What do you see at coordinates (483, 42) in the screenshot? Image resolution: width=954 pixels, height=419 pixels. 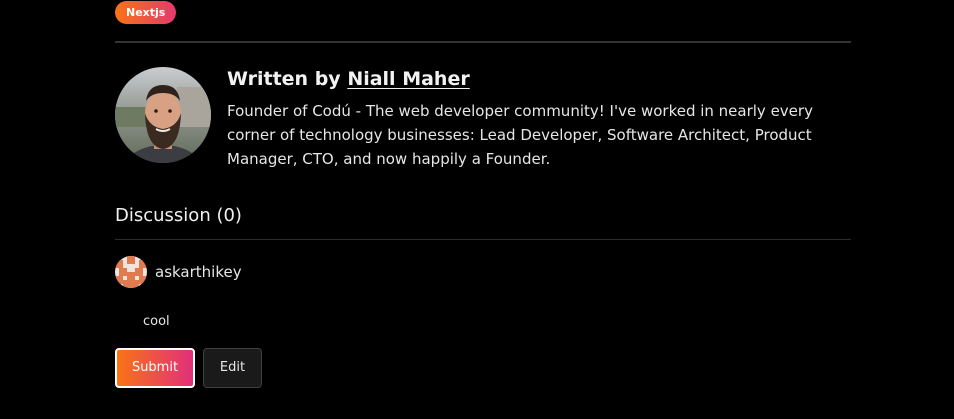 I see `section-divider` at bounding box center [483, 42].